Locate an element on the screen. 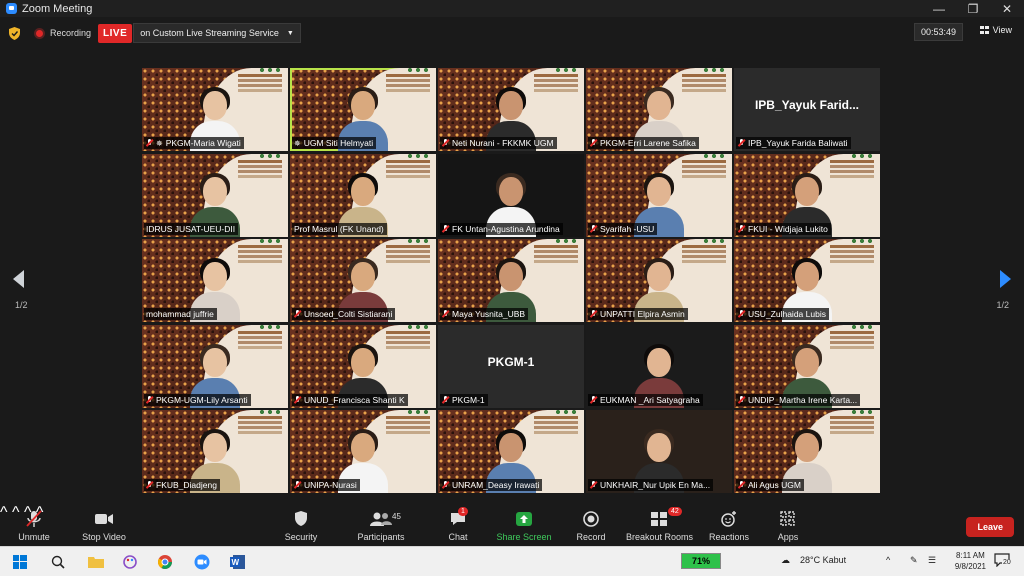 The width and height of the screenshot is (1024, 576). participant-name: UNPATTI Elpira Asmin is located at coordinates (642, 314).